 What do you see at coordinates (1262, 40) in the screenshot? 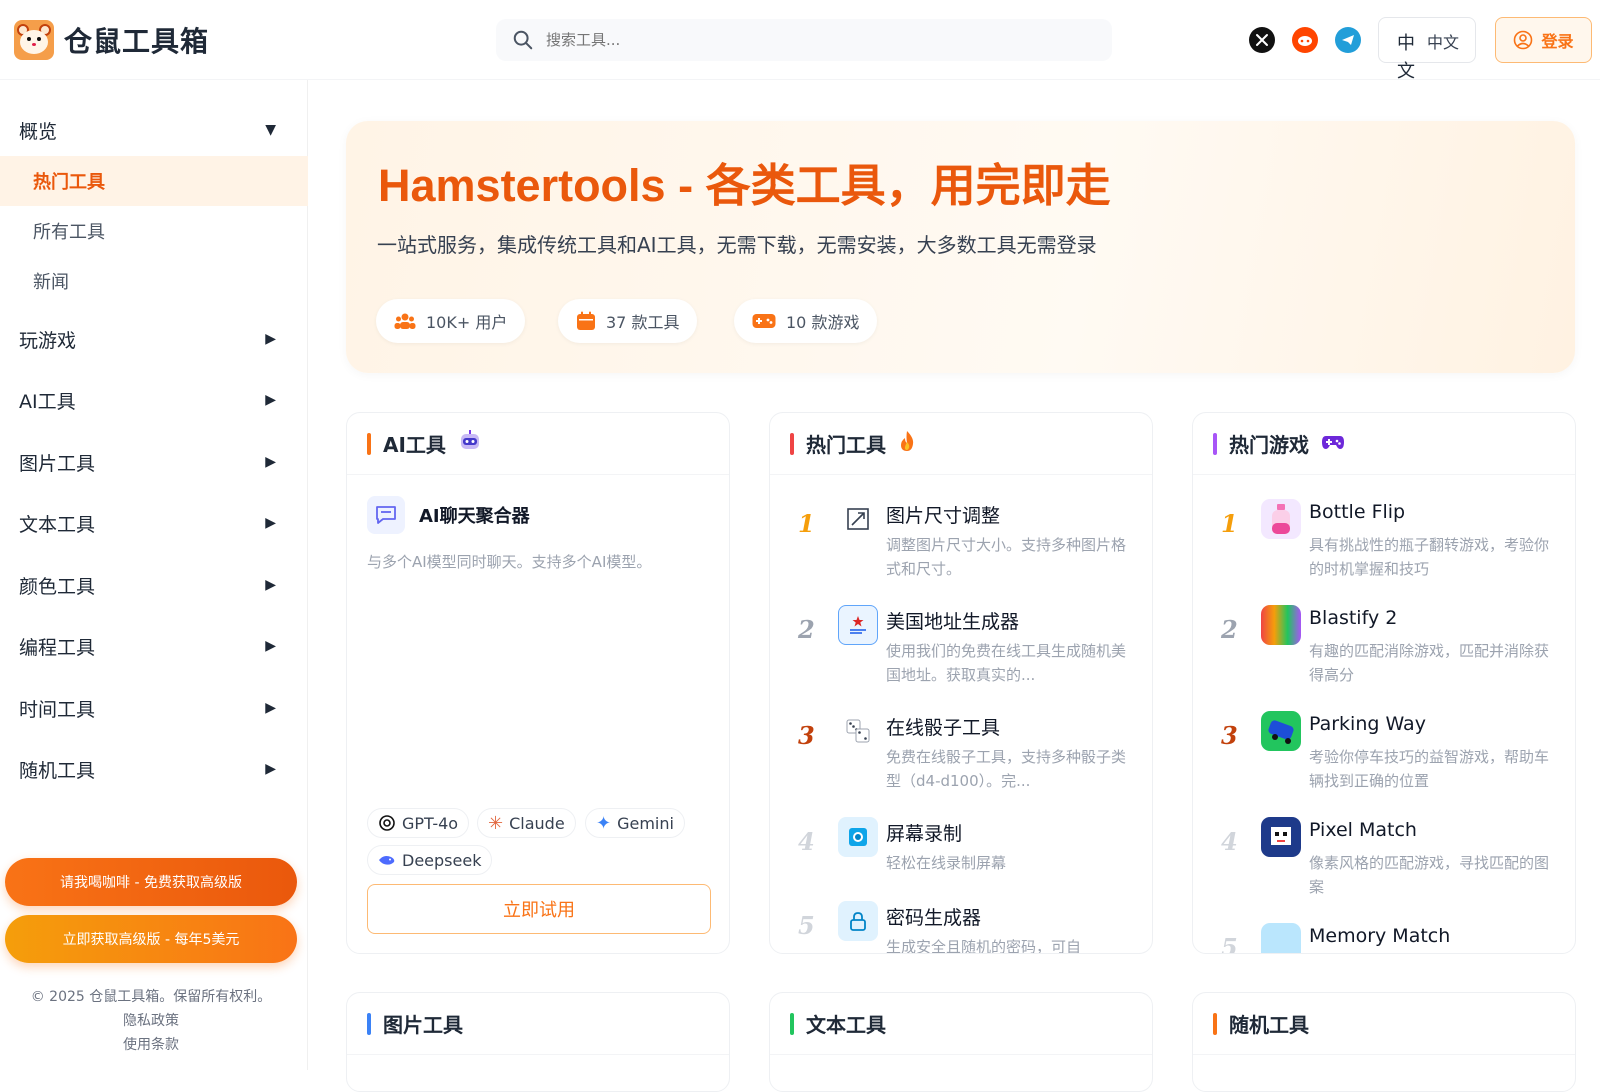
I see `x-icon` at bounding box center [1262, 40].